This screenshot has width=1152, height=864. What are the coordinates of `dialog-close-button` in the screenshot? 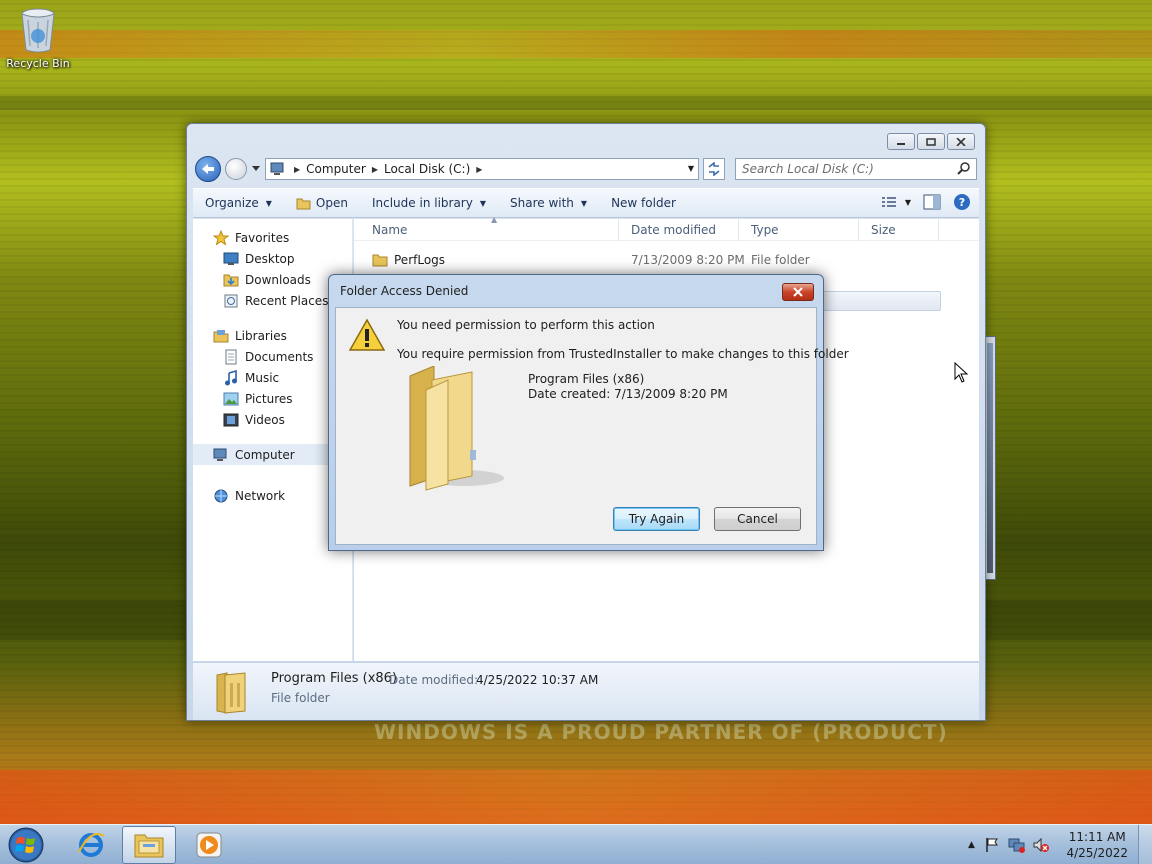 It's located at (798, 292).